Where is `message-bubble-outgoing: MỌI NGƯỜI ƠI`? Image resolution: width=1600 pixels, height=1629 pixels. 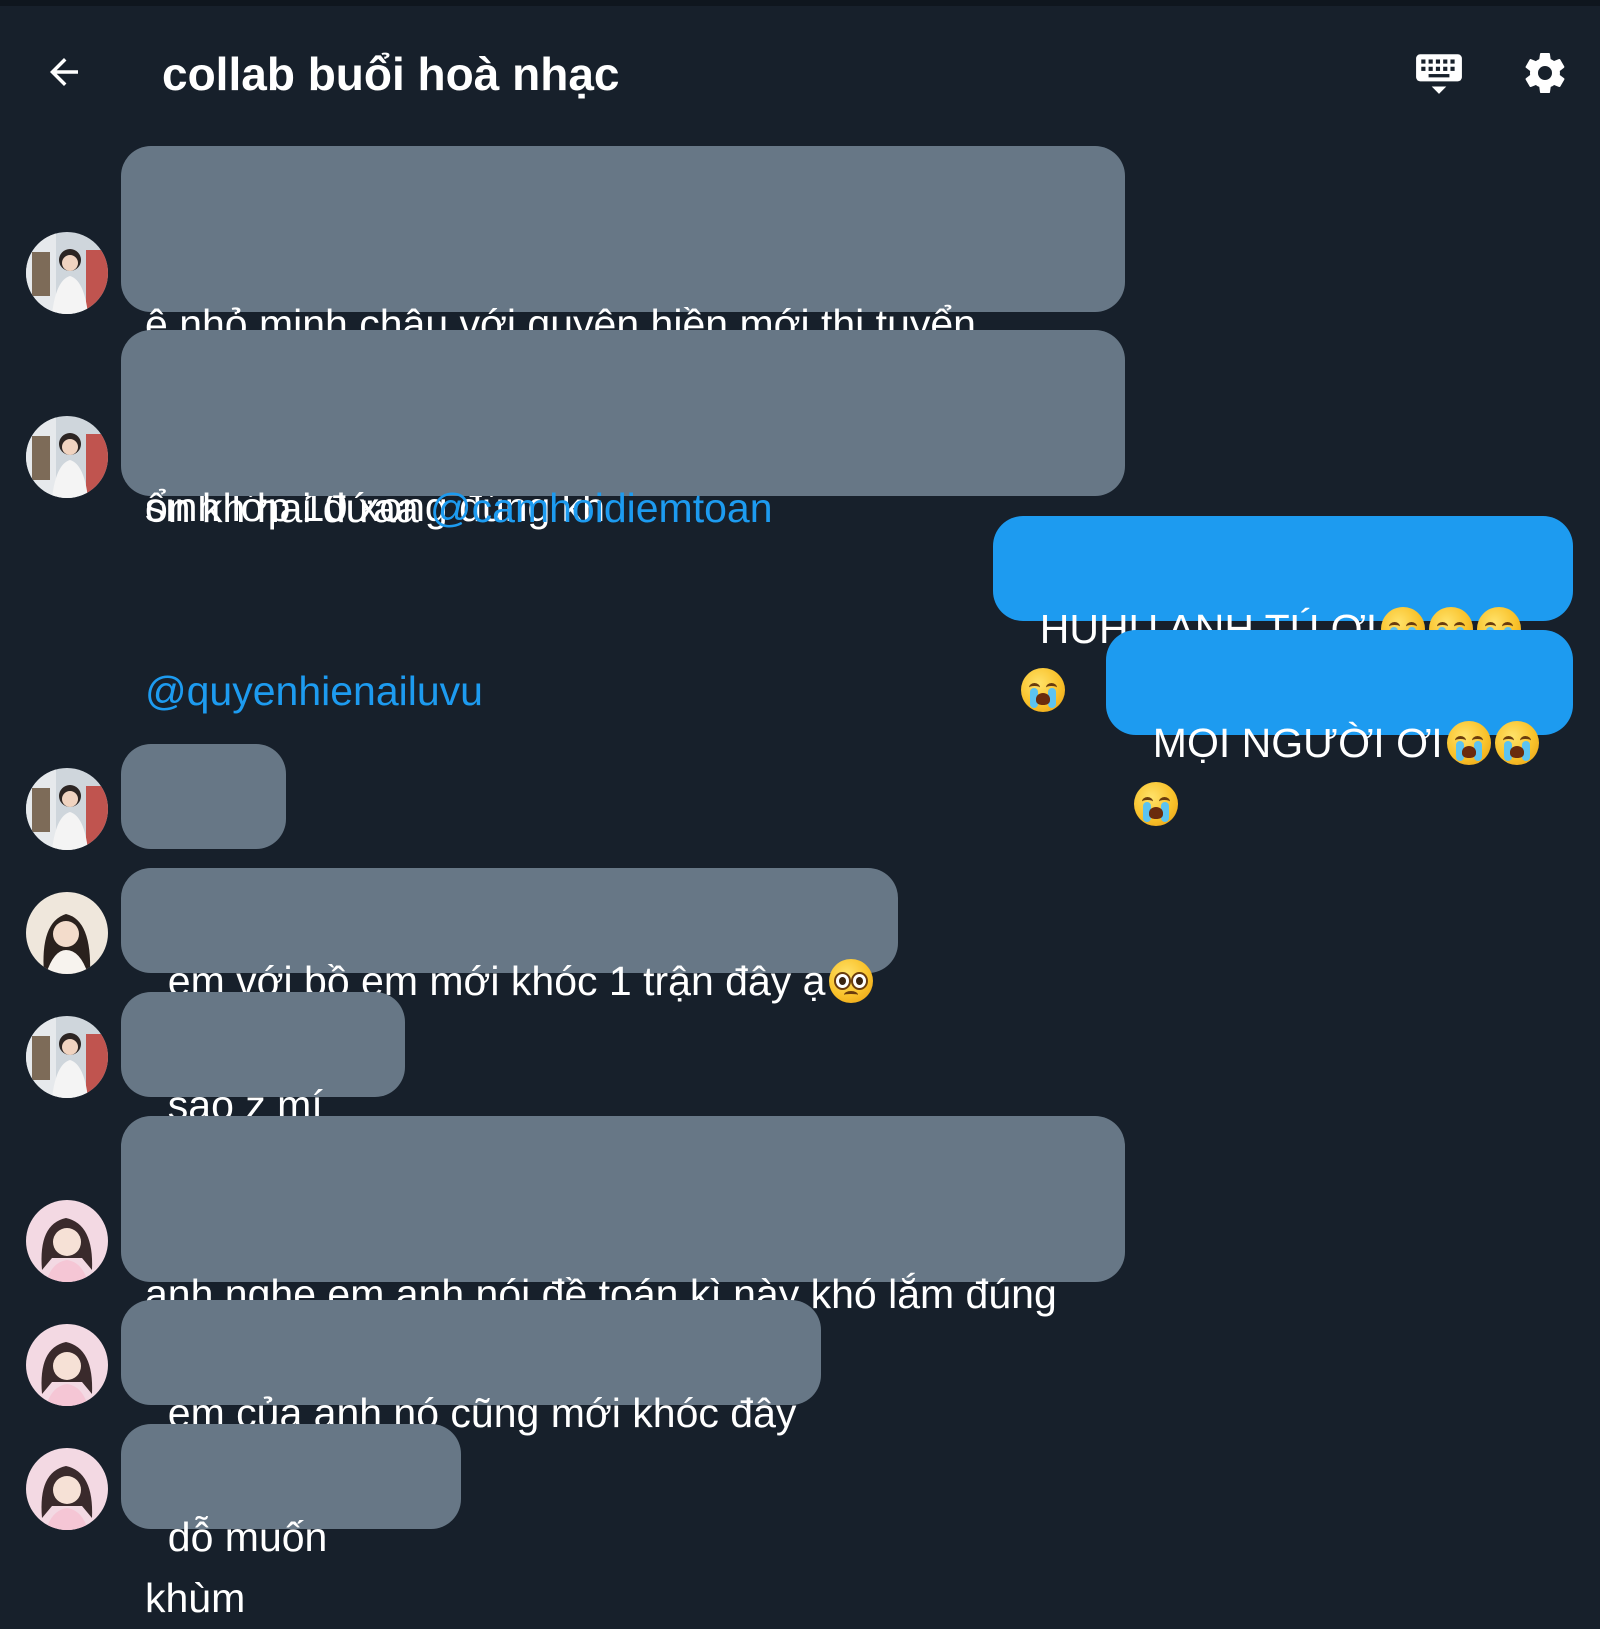
message-bubble-outgoing: MỌI NGƯỜI ƠI is located at coordinates (1339, 728).